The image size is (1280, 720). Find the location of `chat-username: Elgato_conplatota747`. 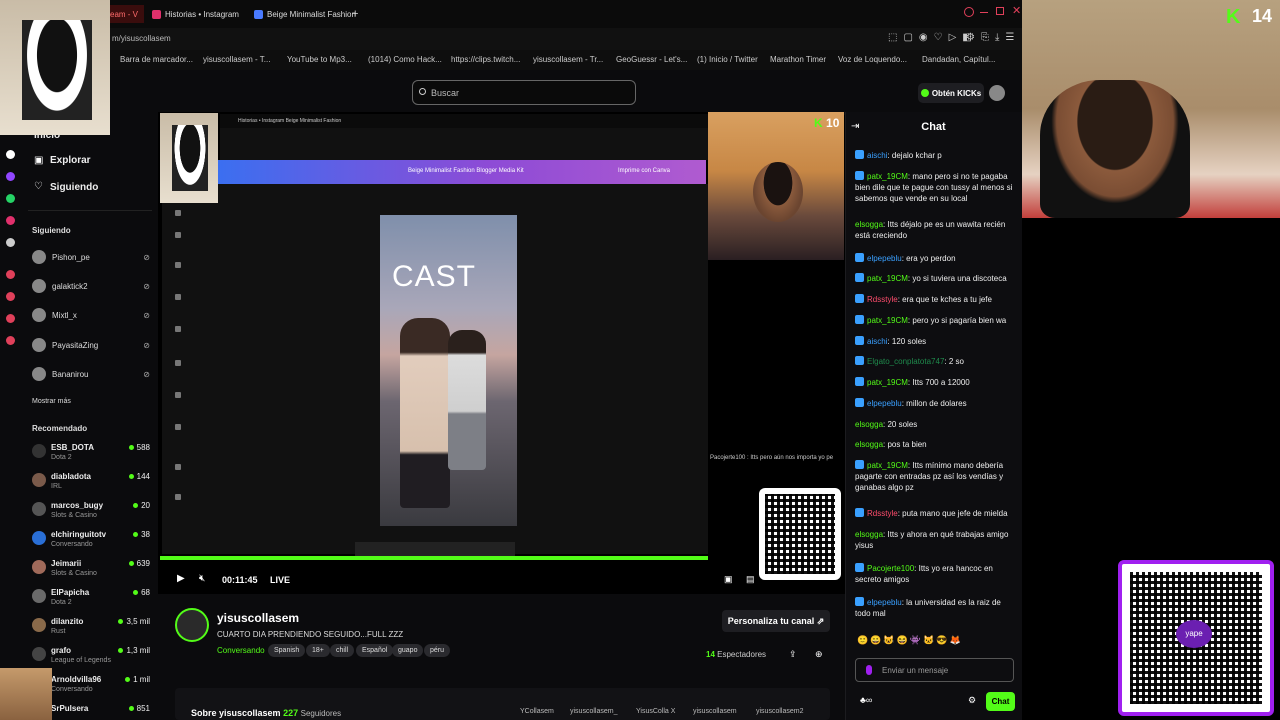

chat-username: Elgato_conplatota747 is located at coordinates (905, 361).